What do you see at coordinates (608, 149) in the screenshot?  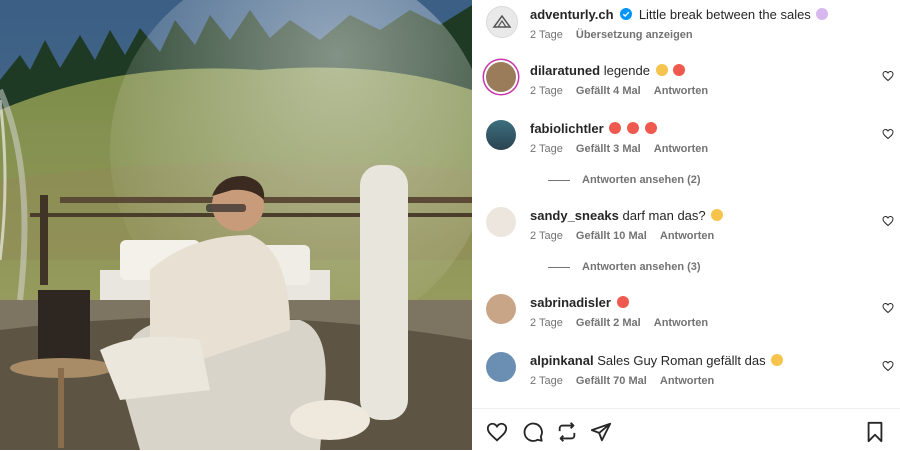 I see `comment-likes: Gefällt 3 Mal` at bounding box center [608, 149].